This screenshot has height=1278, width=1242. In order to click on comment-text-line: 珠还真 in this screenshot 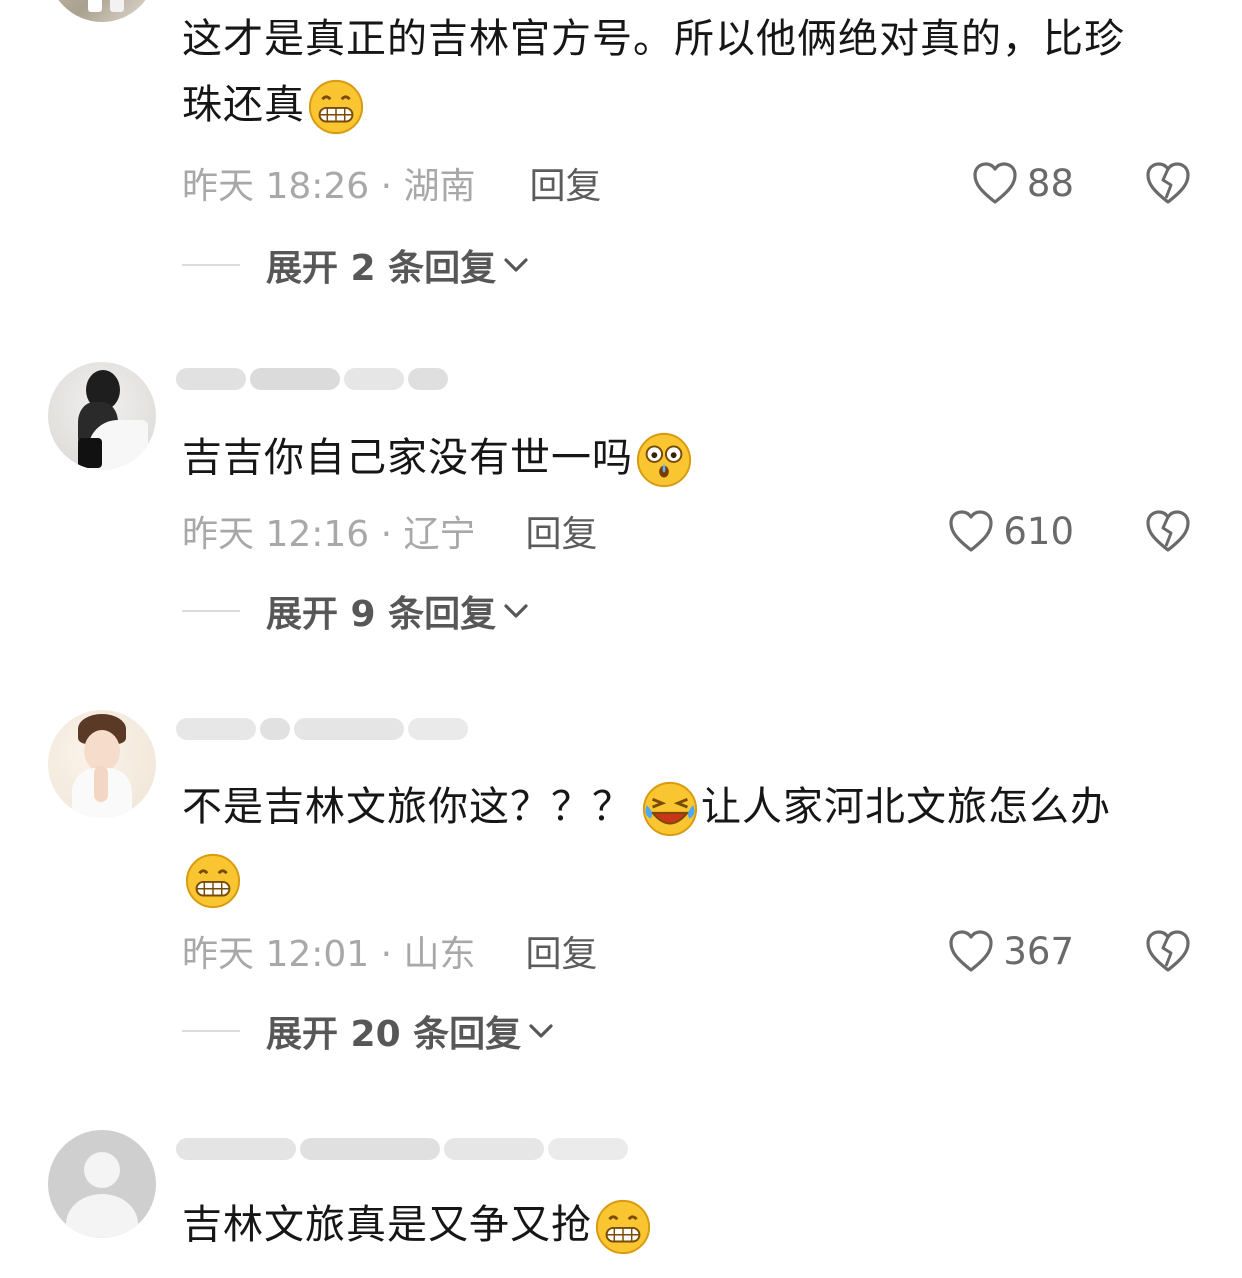, I will do `click(697, 105)`.